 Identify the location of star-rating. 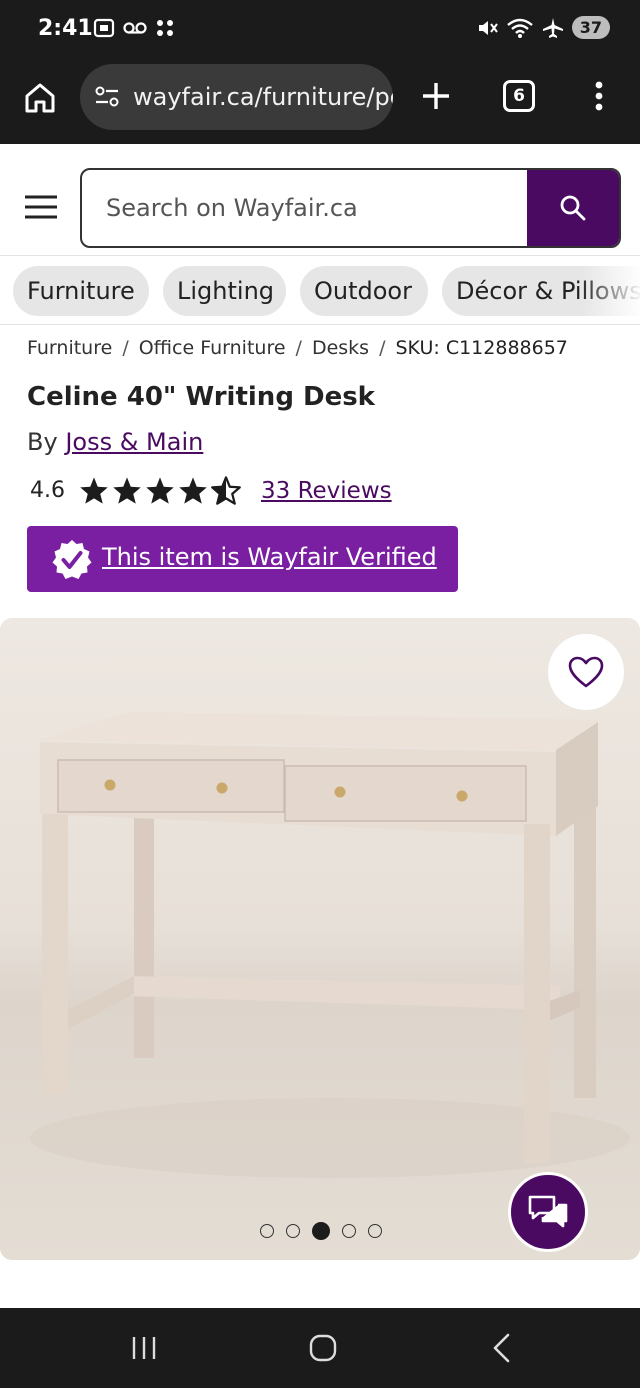
(160, 490).